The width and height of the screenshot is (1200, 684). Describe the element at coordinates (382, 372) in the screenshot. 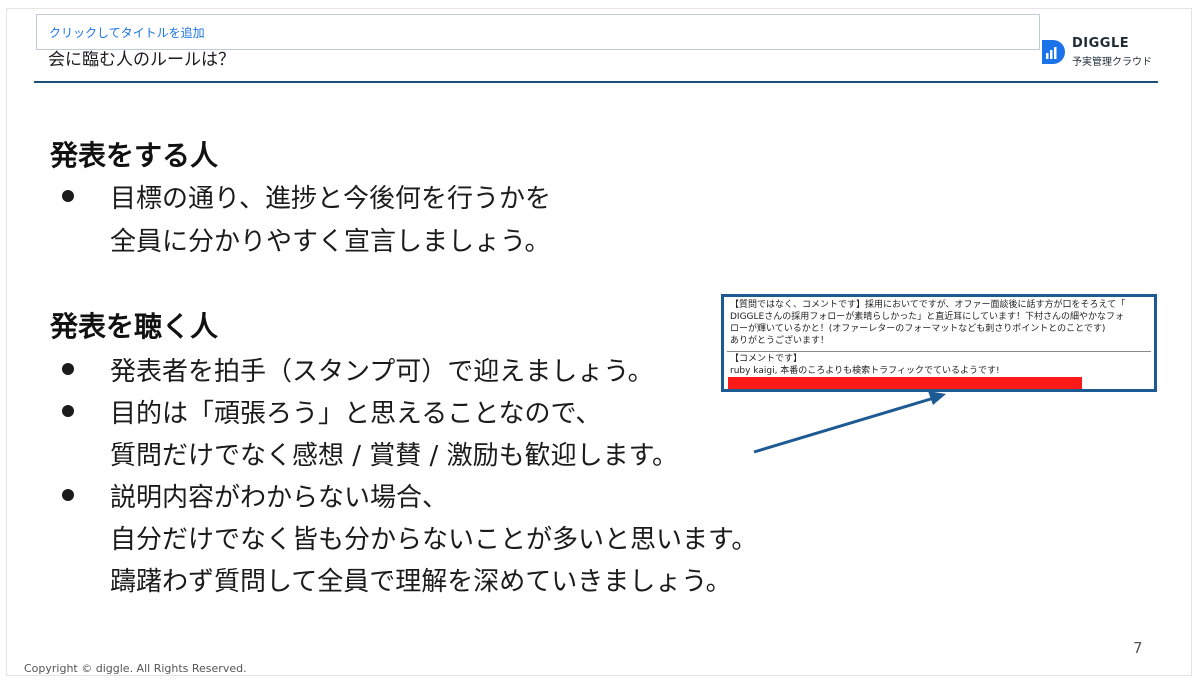

I see `listener-bullet-1-line-1: 発表者を拍手（スタンプ可）で迎えましょう。` at that location.